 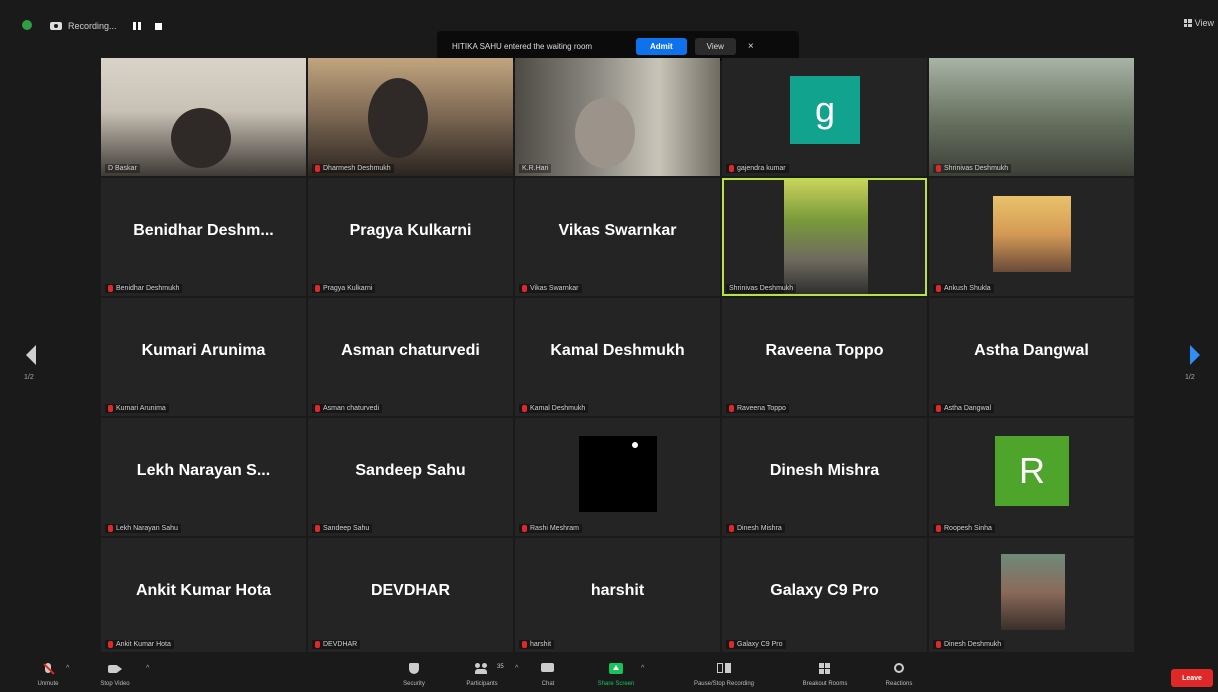 I want to click on audio-options-chevron-icon: ^, so click(x=67, y=668).